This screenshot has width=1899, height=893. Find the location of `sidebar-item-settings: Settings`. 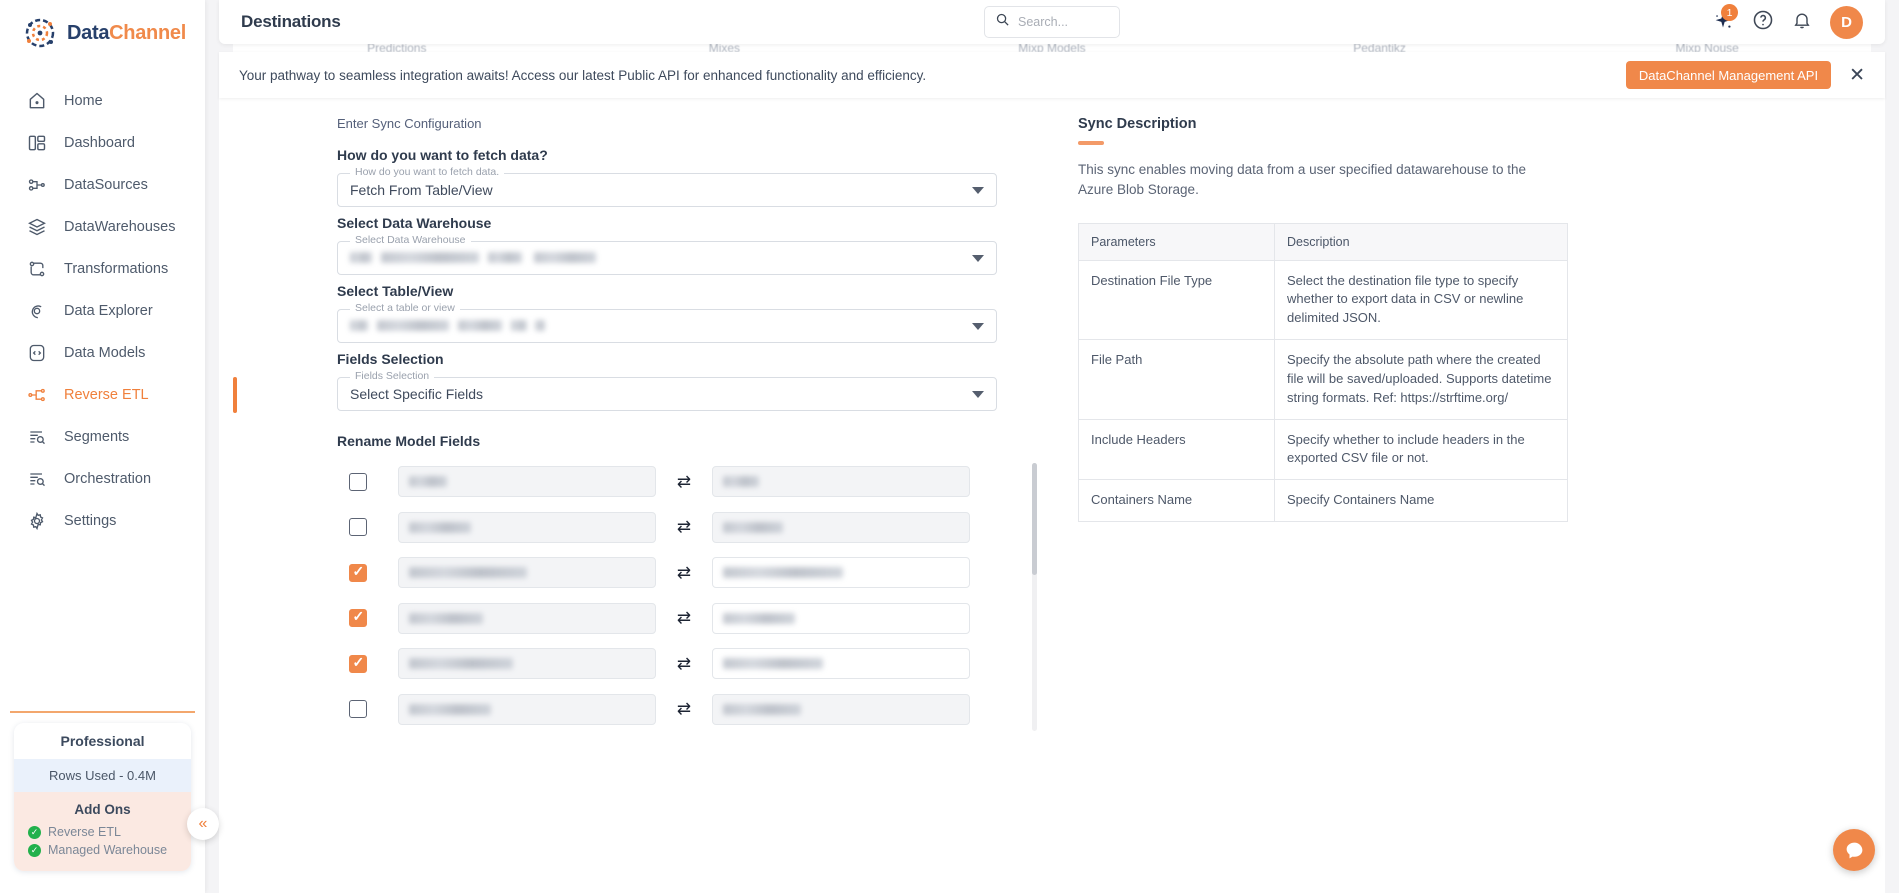

sidebar-item-settings: Settings is located at coordinates (102, 521).